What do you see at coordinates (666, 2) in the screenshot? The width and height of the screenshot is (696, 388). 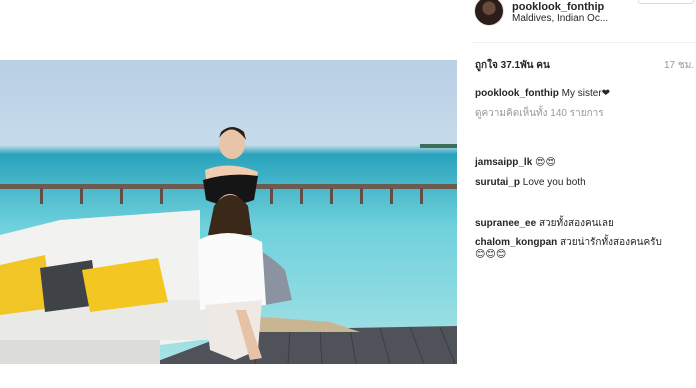 I see `follow-button` at bounding box center [666, 2].